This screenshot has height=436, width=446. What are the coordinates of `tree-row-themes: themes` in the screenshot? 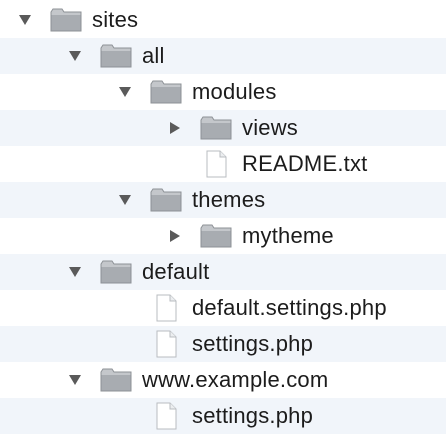 It's located at (223, 200).